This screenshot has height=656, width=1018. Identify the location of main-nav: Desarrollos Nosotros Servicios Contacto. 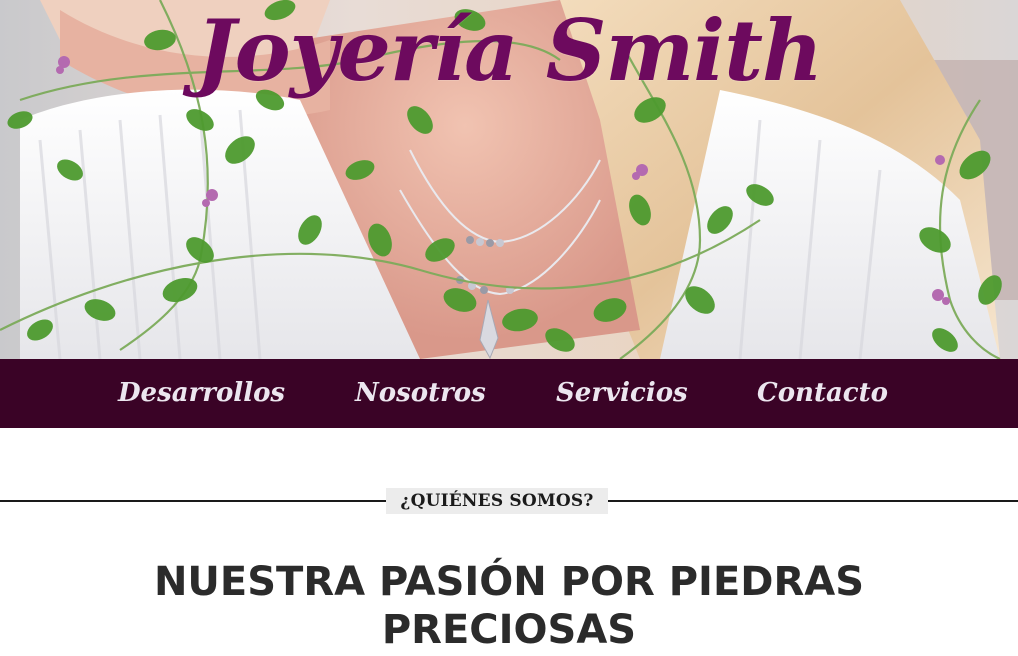
(509, 393).